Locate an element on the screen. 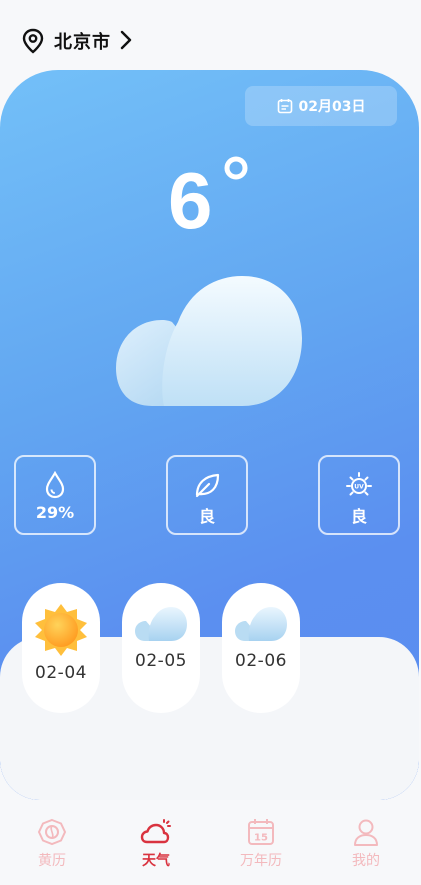 This screenshot has height=885, width=421. bottom-navigation: 黄历 天气 15 万年历 我的 is located at coordinates (210, 842).